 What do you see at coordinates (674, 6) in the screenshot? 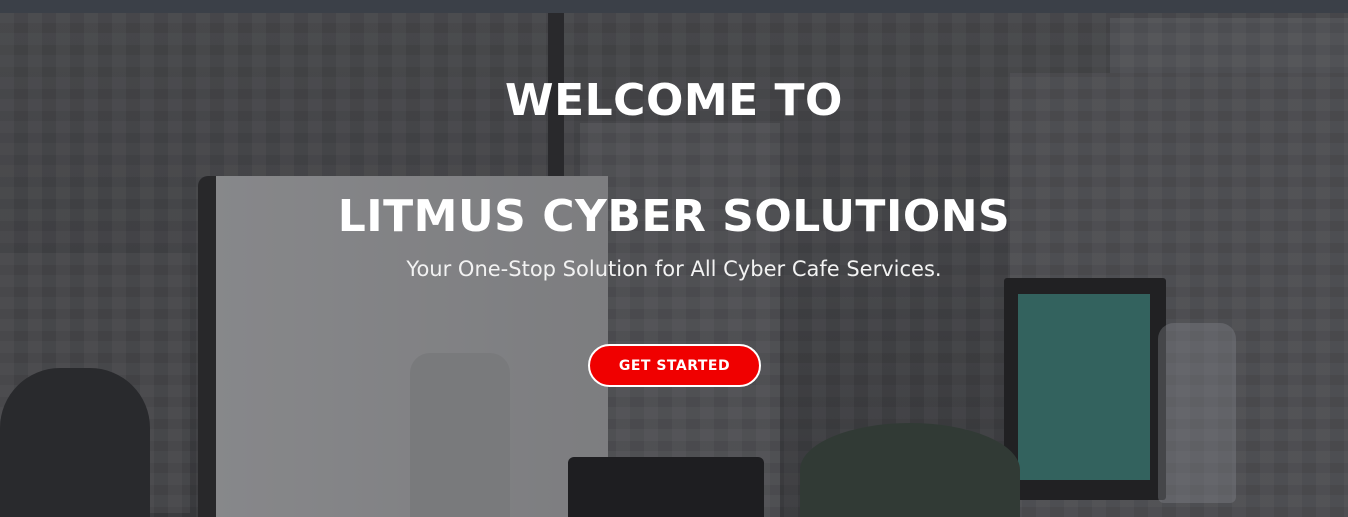
I see `top-nav-bar` at bounding box center [674, 6].